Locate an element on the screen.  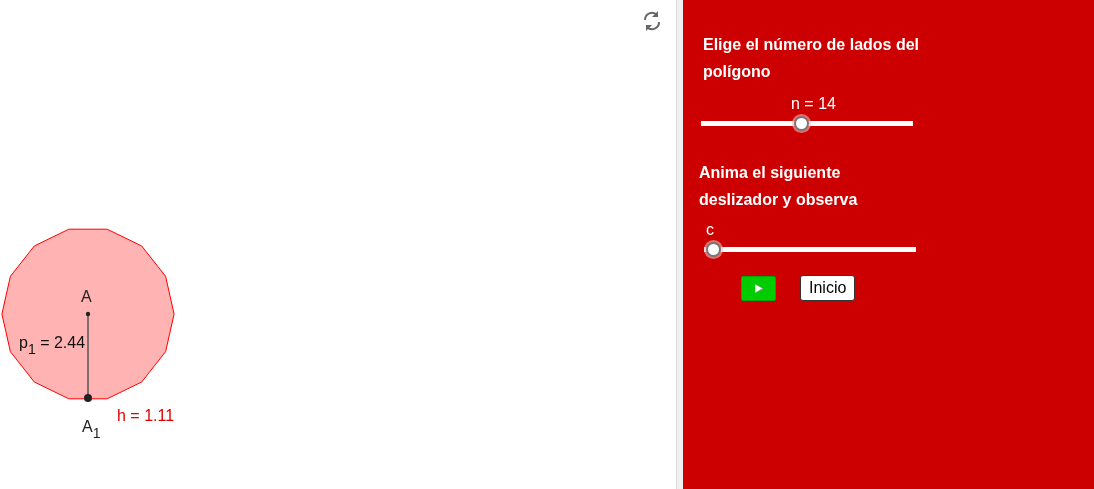
measure-label: h = 1.11 is located at coordinates (146, 416).